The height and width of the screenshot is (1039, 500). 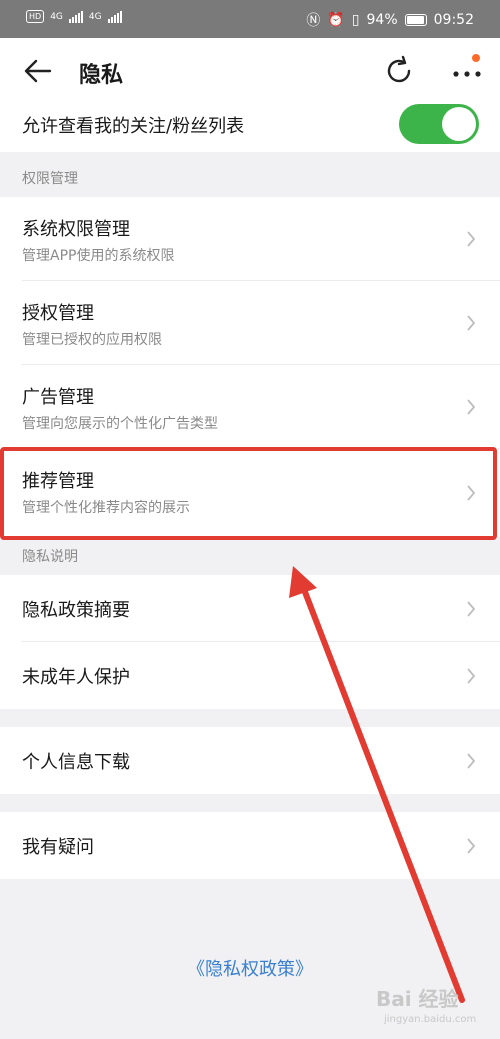 I want to click on list-item-title: 系统权限管理, so click(x=76, y=229).